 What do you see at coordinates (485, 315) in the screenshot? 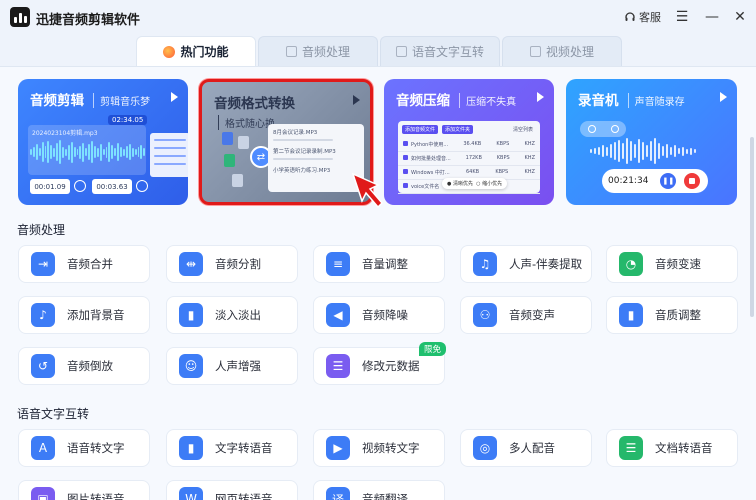
I see `voice-change-icon: ⚇` at bounding box center [485, 315].